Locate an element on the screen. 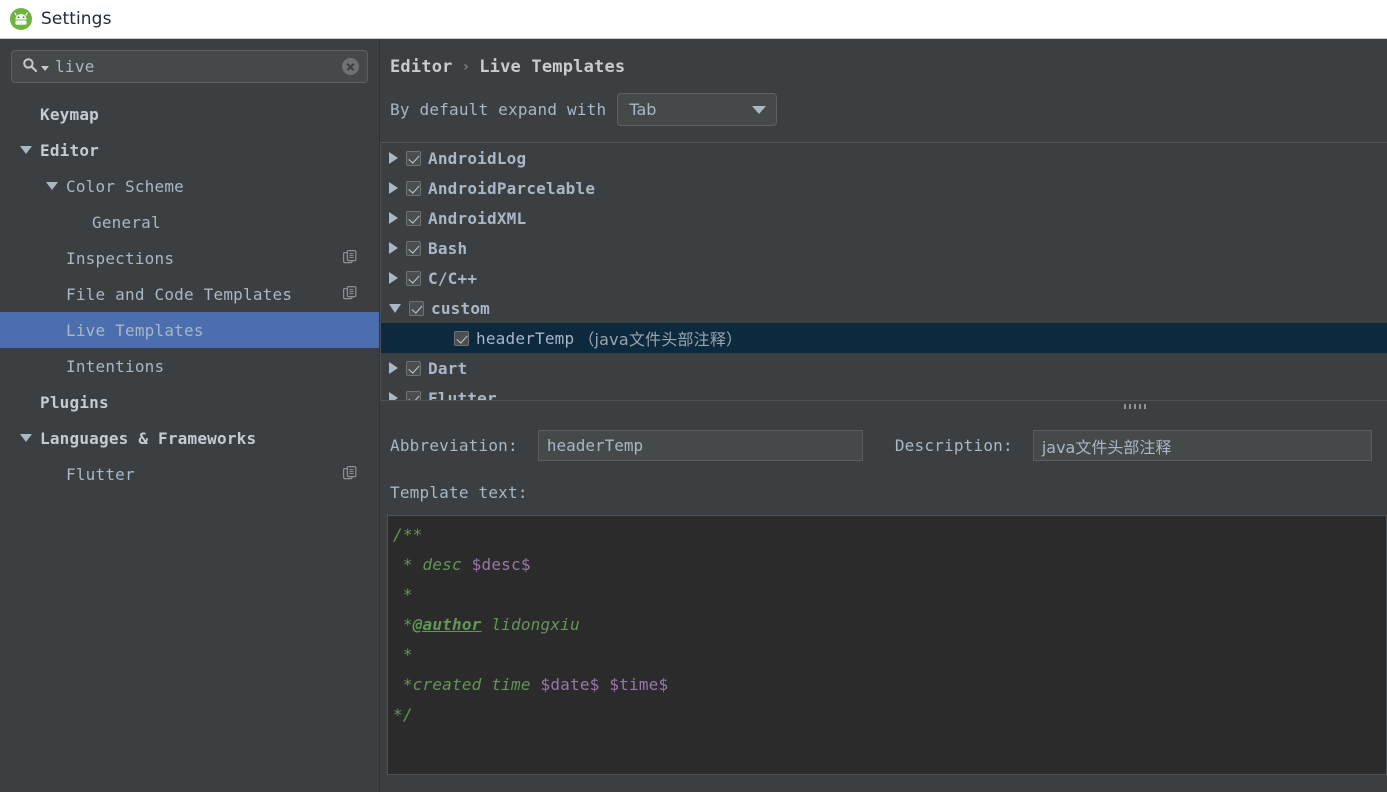  sidebar-item-keymap: Keymap is located at coordinates (189, 114).